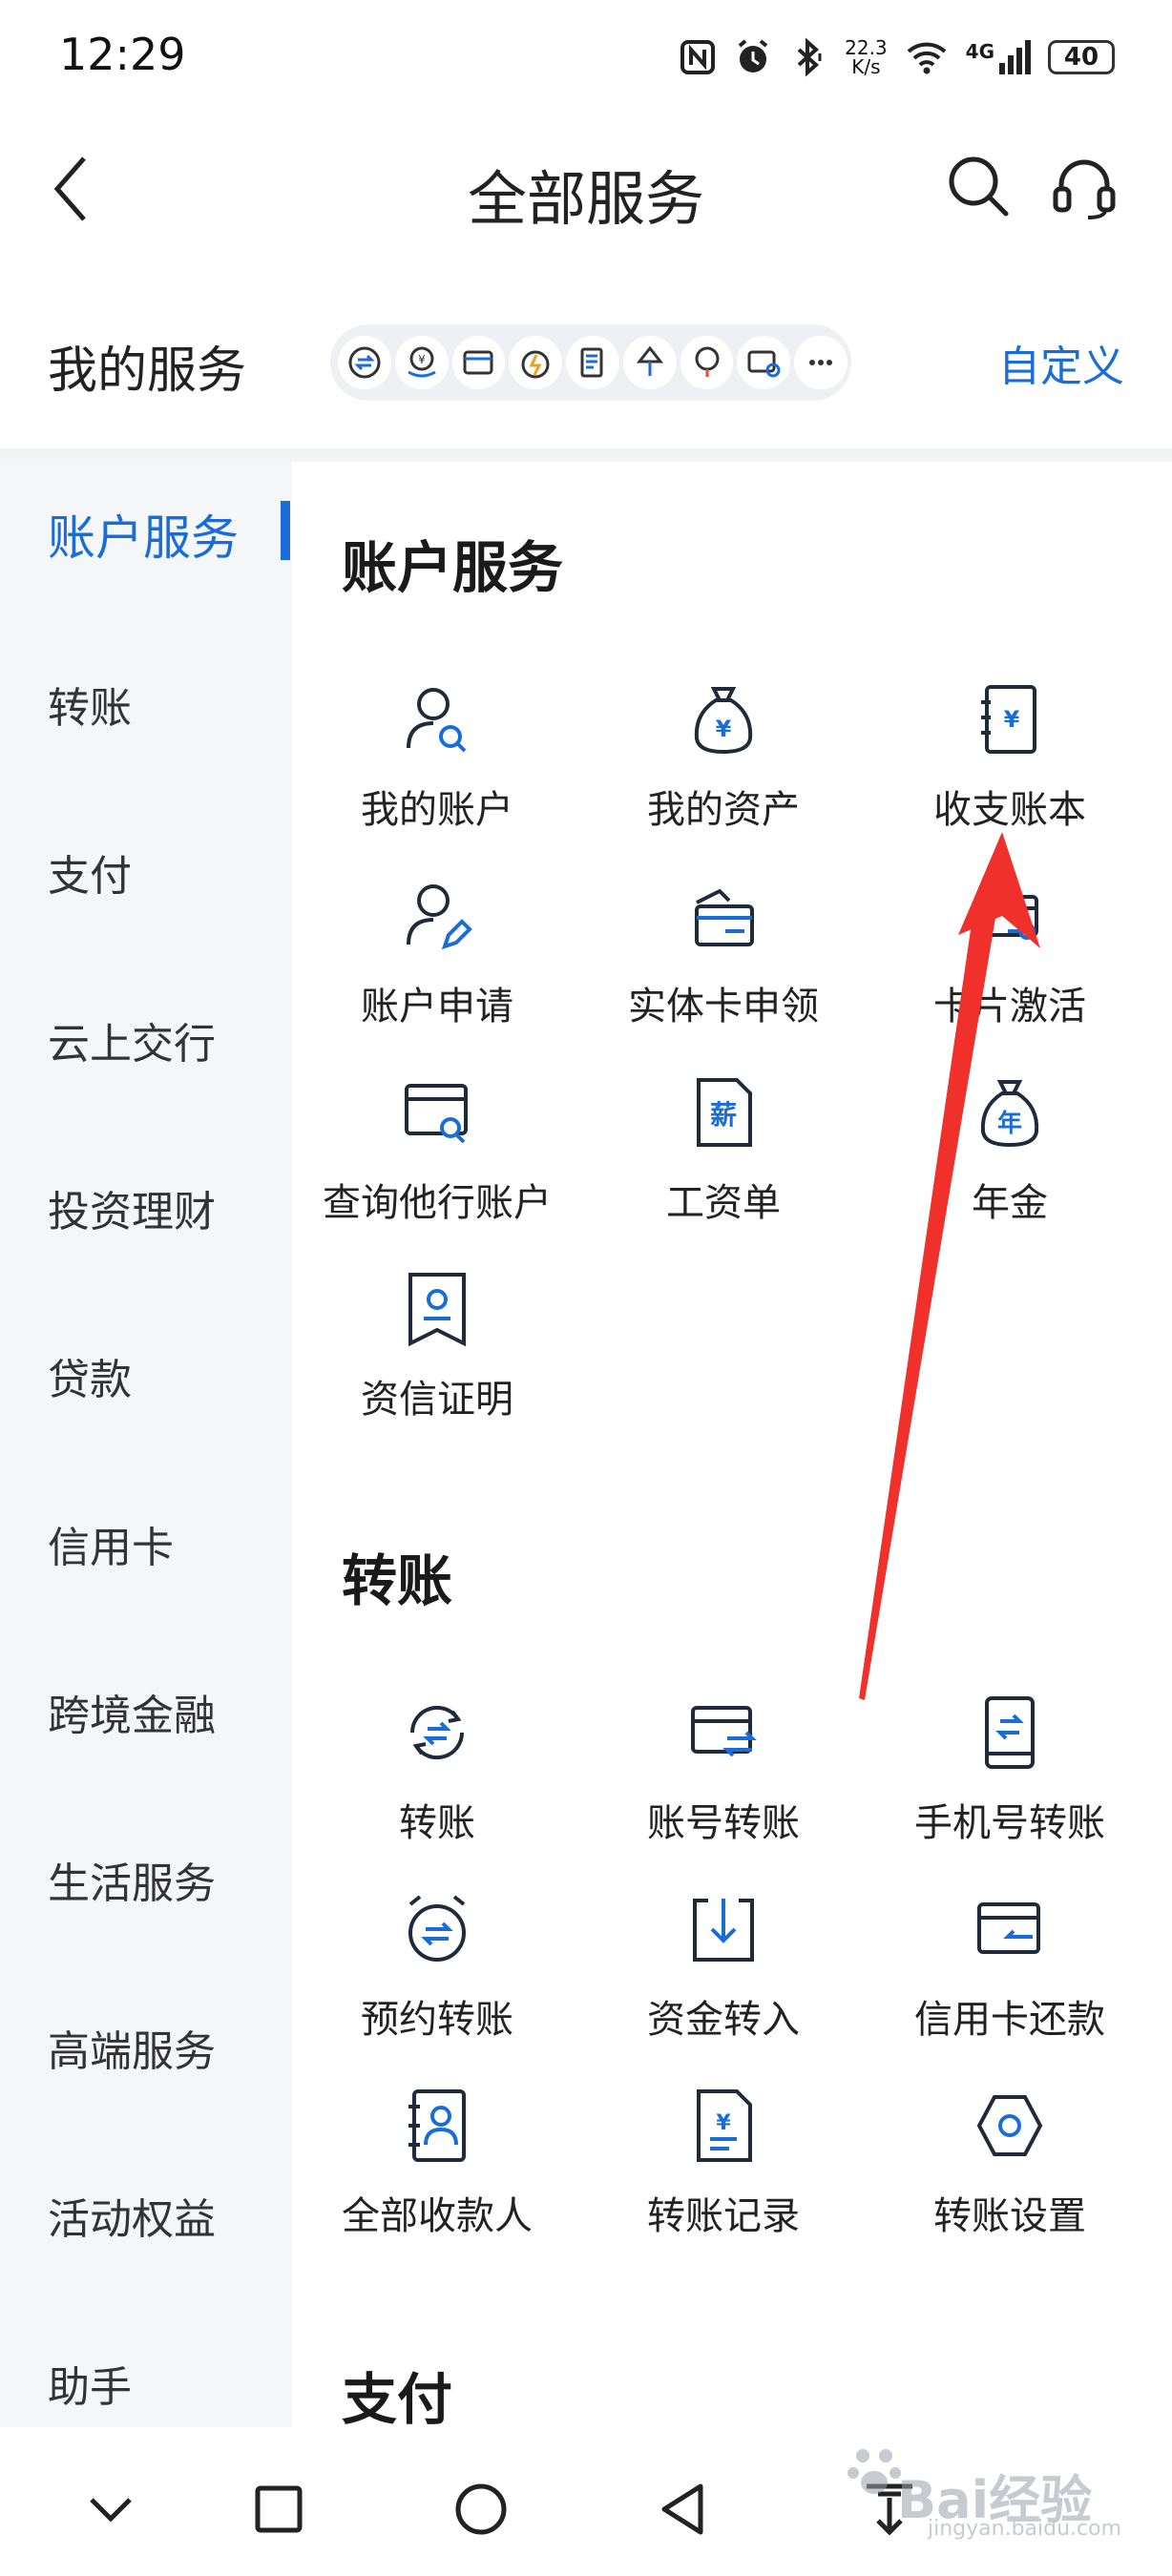  What do you see at coordinates (132, 2215) in the screenshot?
I see `sidebar-item-rewards: 活动权益` at bounding box center [132, 2215].